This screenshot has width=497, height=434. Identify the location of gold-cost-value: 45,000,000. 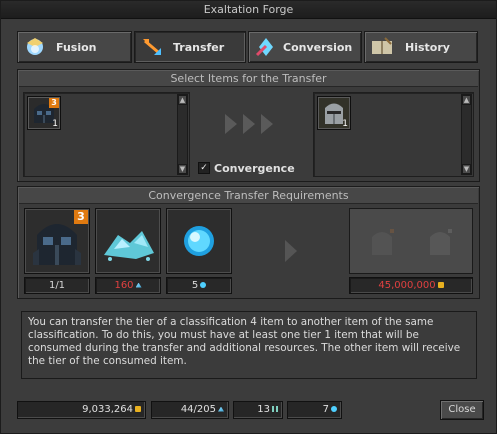
(407, 285).